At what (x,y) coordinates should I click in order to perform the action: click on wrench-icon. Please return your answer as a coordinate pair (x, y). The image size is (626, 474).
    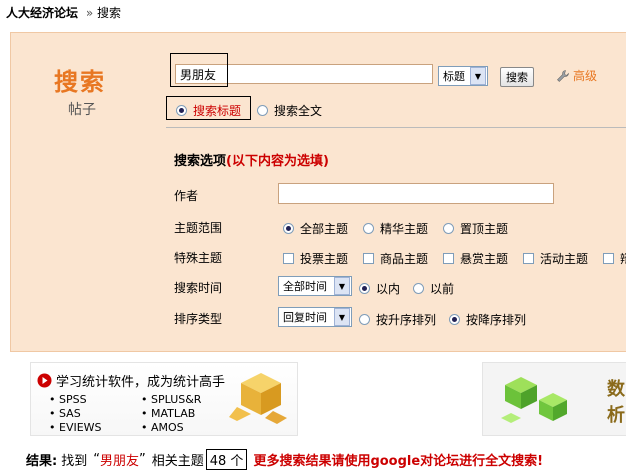
    Looking at the image, I should click on (563, 75).